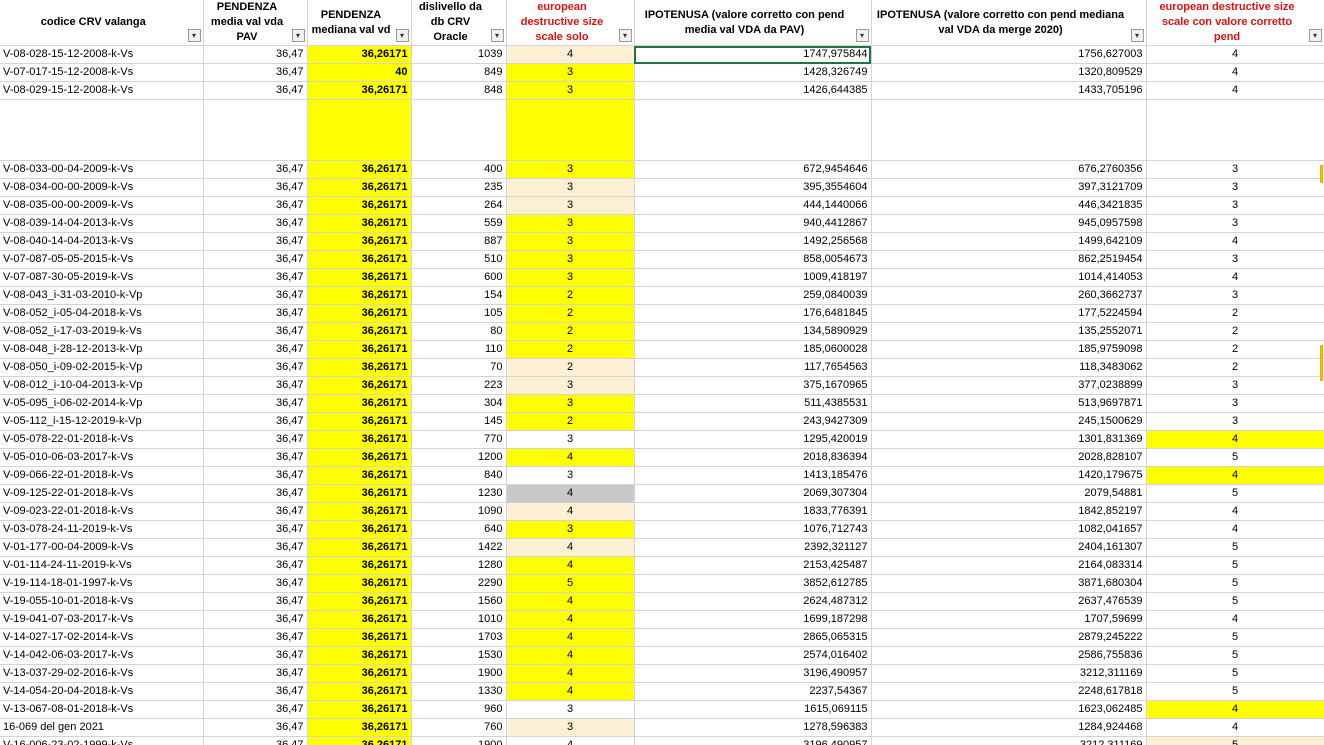 The image size is (1324, 745). Describe the element at coordinates (102, 691) in the screenshot. I see `cell-col-0: V-14-054-20-04-2018-k-Vs` at that location.